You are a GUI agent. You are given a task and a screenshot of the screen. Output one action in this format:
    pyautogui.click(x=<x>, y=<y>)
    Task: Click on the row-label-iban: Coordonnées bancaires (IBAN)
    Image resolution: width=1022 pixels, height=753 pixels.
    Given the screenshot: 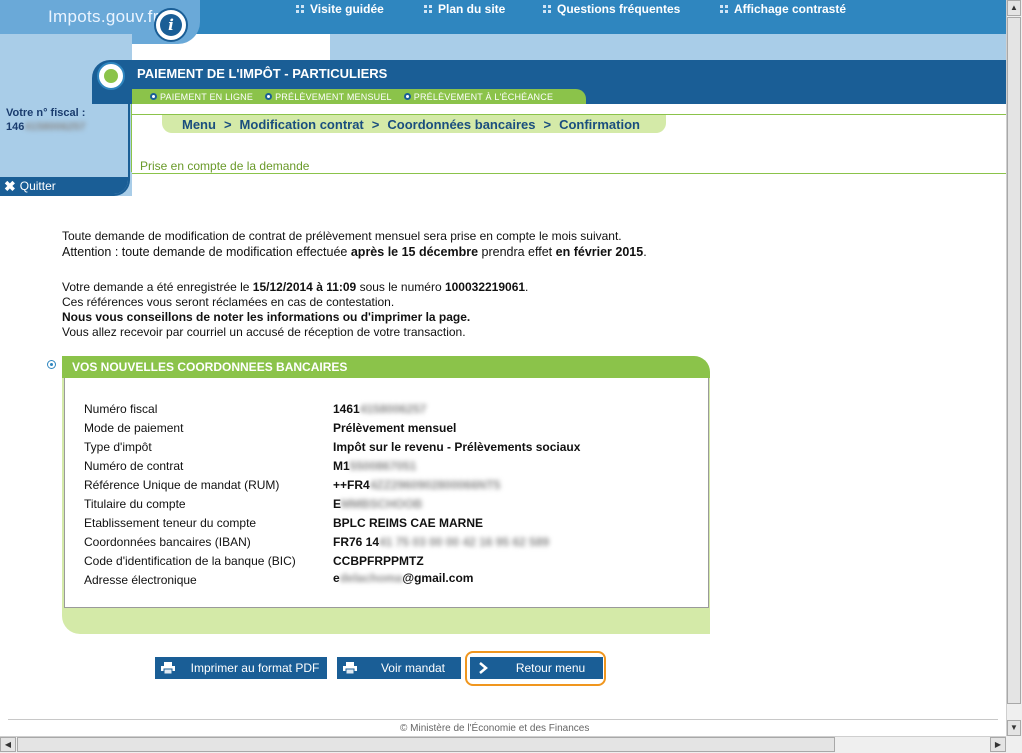 What is the action you would take?
    pyautogui.click(x=167, y=542)
    